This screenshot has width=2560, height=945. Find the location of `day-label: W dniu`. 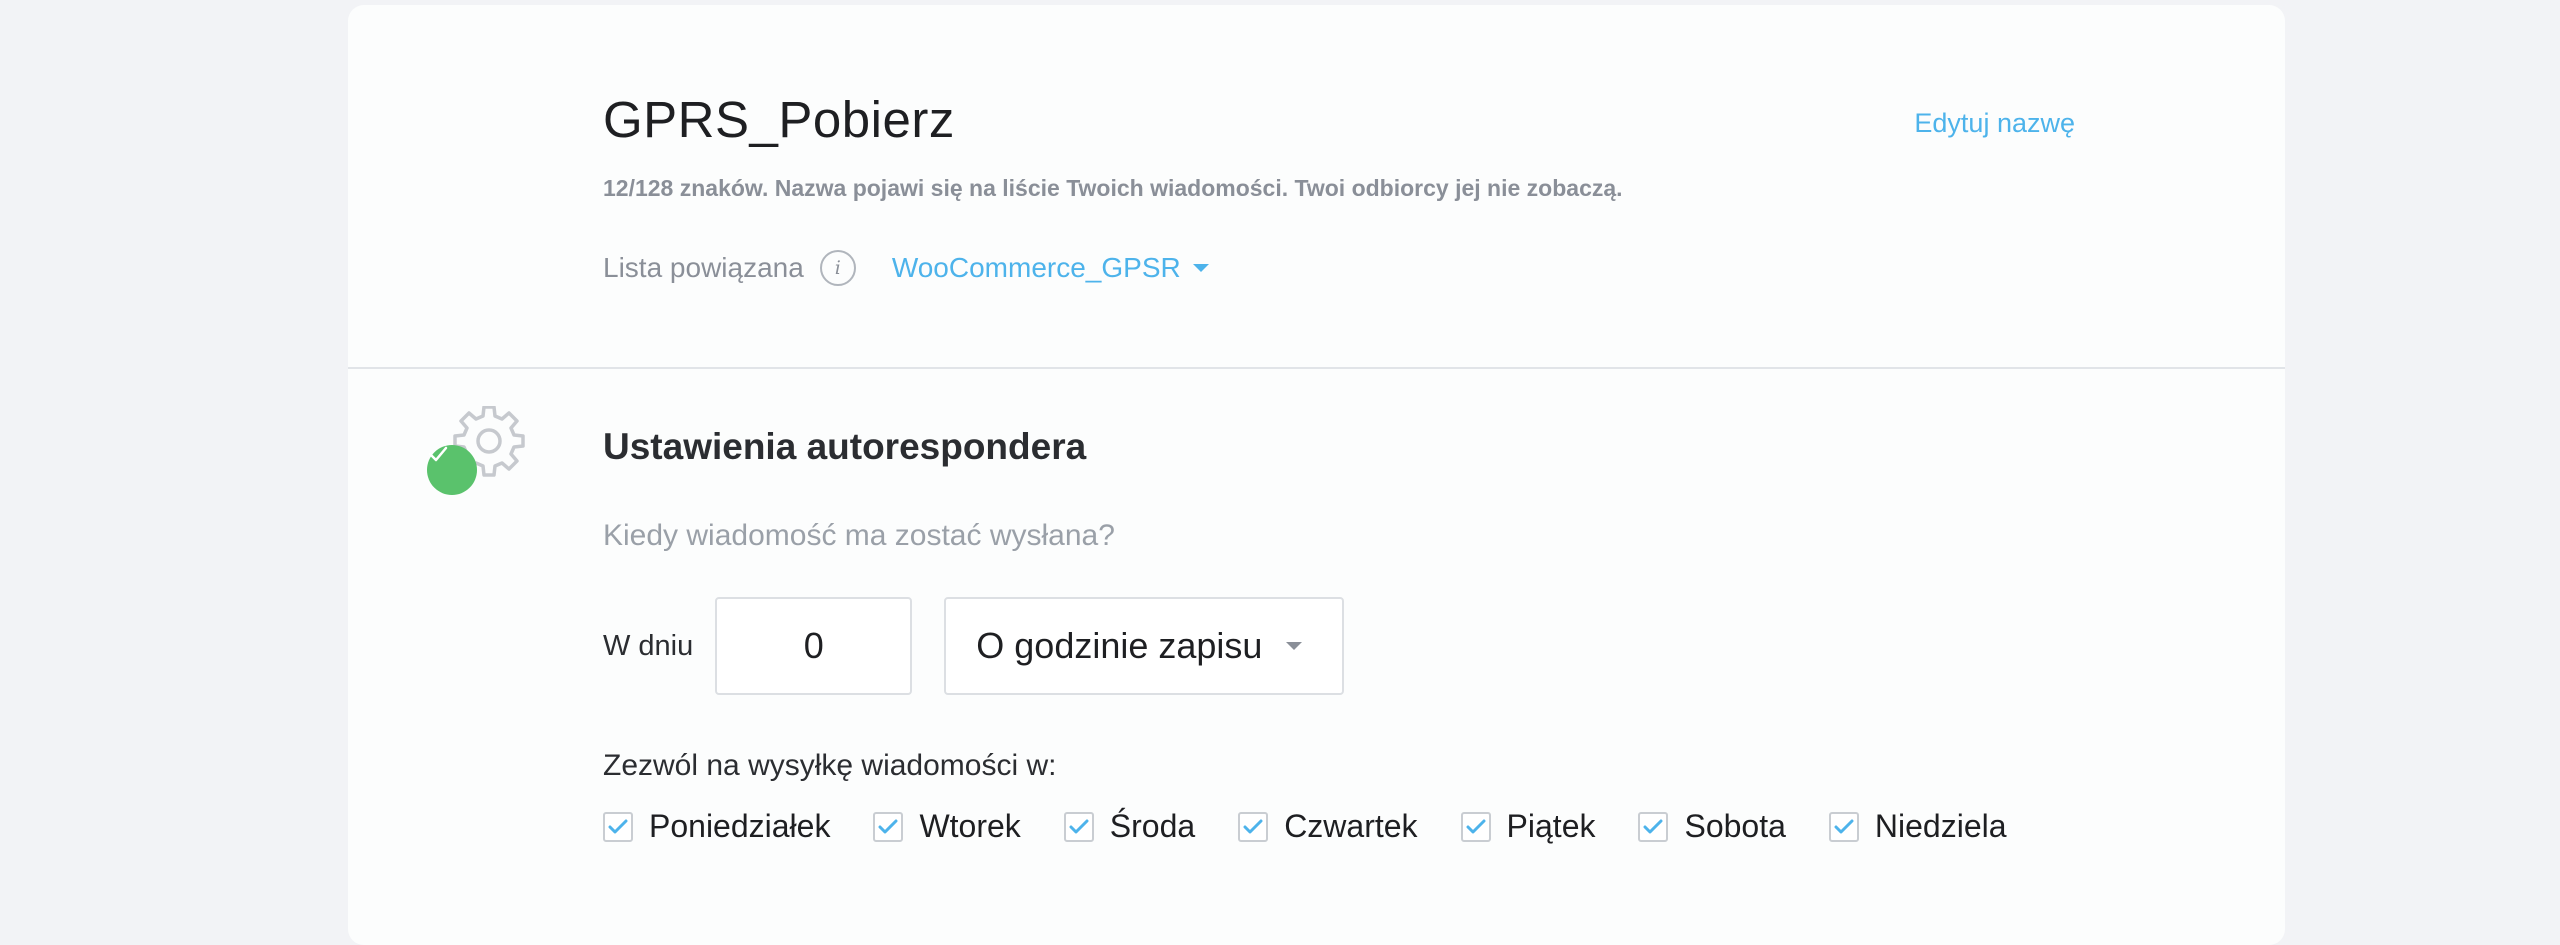

day-label: W dniu is located at coordinates (648, 645).